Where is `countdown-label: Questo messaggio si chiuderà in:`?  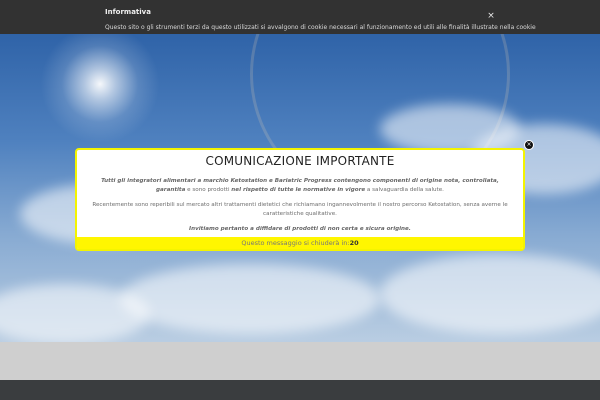 countdown-label: Questo messaggio si chiuderà in: is located at coordinates (295, 243).